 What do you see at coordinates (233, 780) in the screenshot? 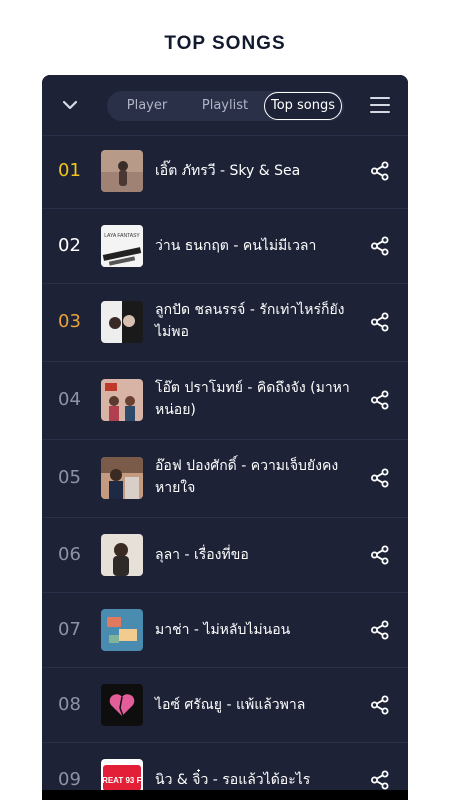
I see `song-title: นิว & จิ๋ว - รอแล้วได้อะไร` at bounding box center [233, 780].